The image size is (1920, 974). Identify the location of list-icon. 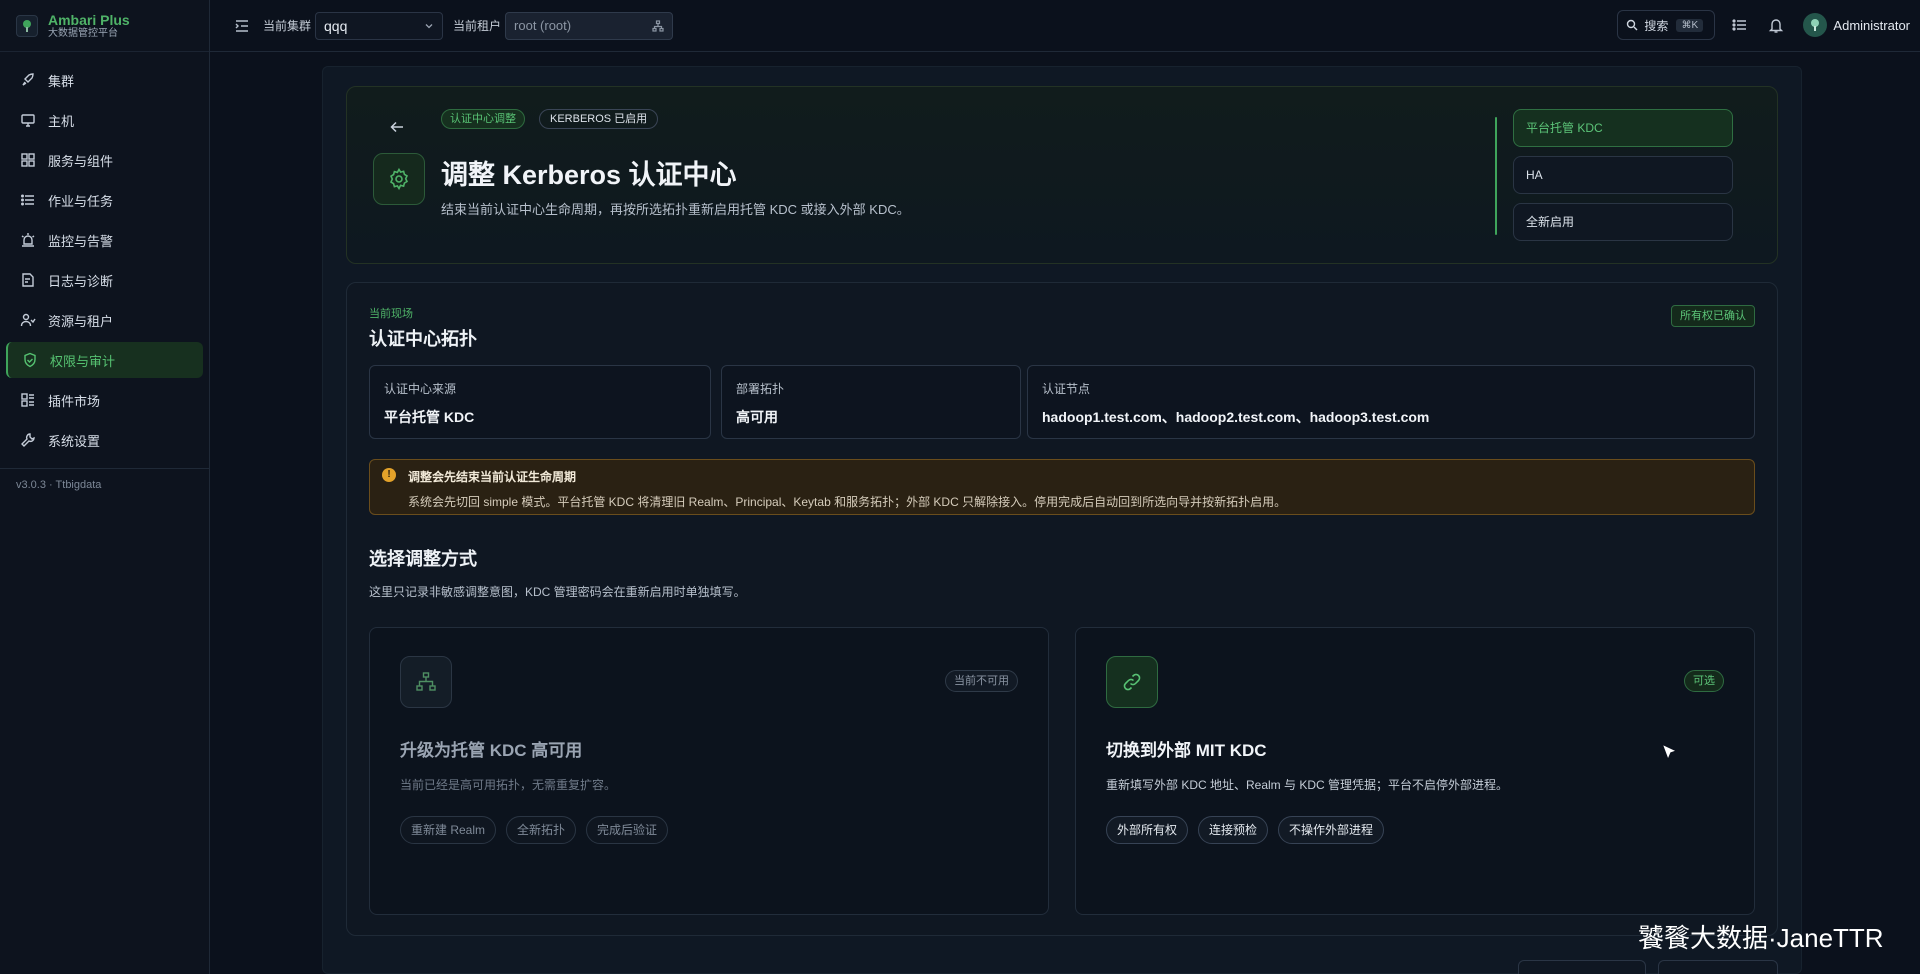
(28, 200).